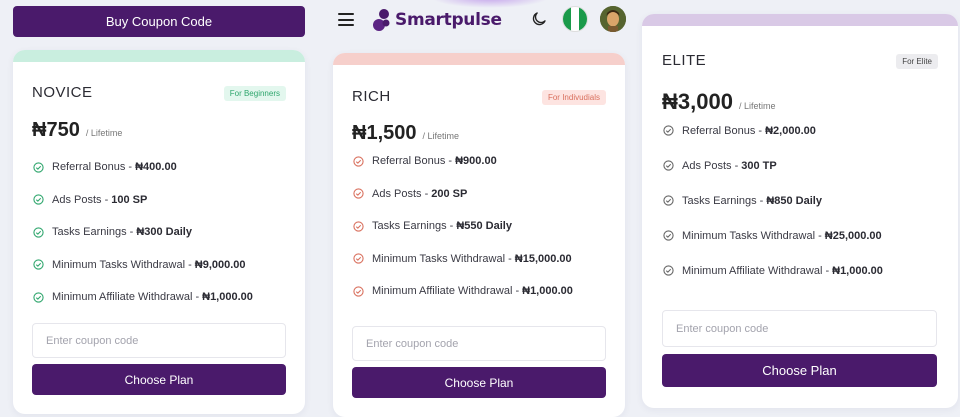  I want to click on smartpulse-logo-icon, so click(381, 20).